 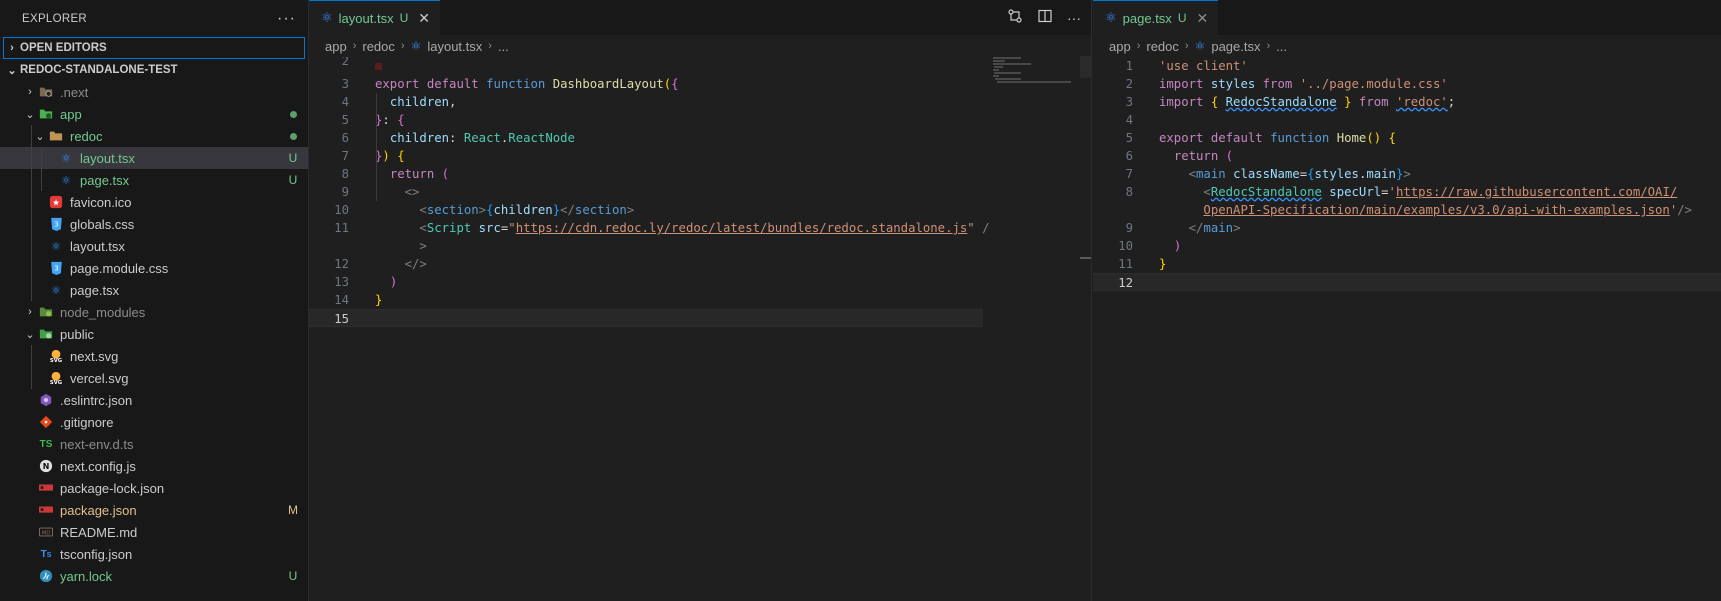 What do you see at coordinates (1147, 18) in the screenshot?
I see `tab-label: page.tsx` at bounding box center [1147, 18].